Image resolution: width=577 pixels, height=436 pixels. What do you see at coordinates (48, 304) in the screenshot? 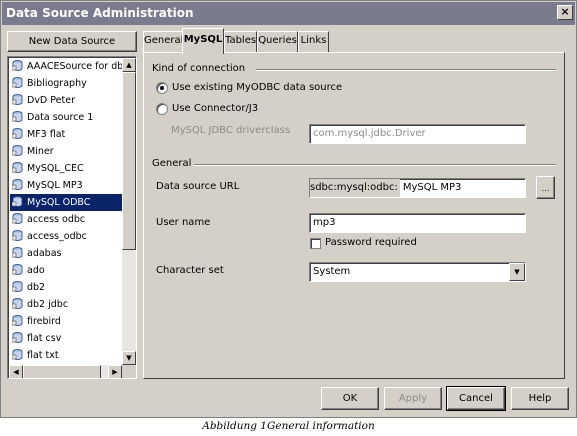
I see `list-item-label: db2 jdbc` at bounding box center [48, 304].